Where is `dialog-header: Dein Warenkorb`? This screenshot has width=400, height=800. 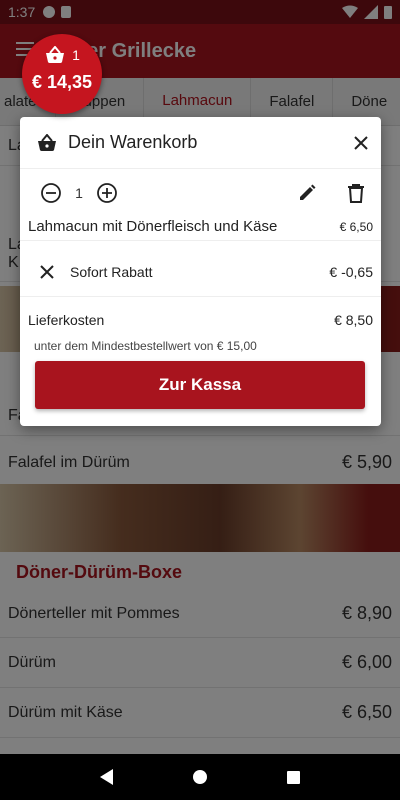
dialog-header: Dein Warenkorb is located at coordinates (200, 143).